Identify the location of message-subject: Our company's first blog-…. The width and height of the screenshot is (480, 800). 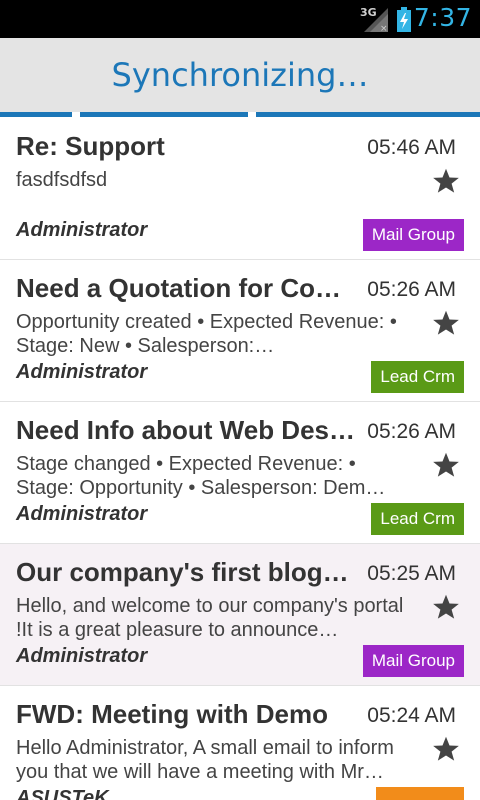
(186, 572).